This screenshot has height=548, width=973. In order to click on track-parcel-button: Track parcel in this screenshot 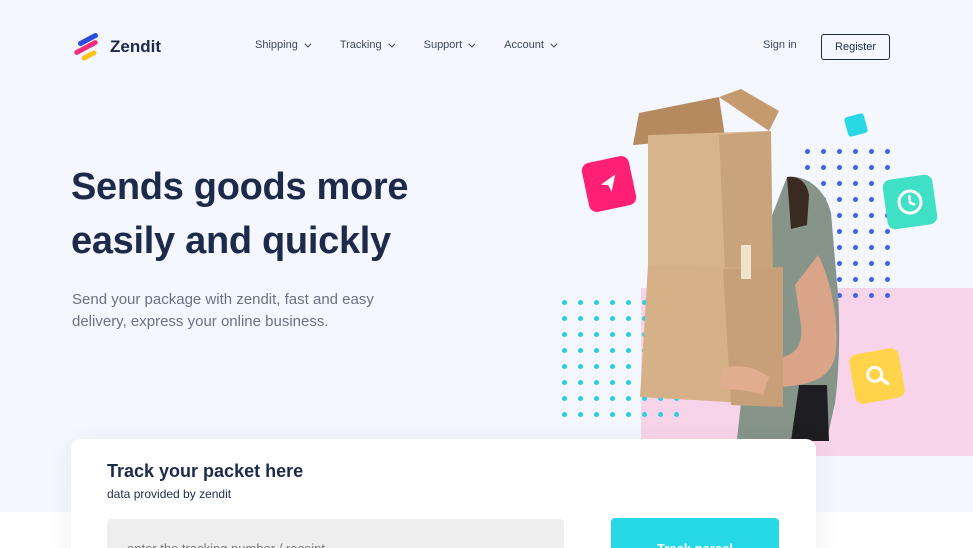, I will do `click(695, 533)`.